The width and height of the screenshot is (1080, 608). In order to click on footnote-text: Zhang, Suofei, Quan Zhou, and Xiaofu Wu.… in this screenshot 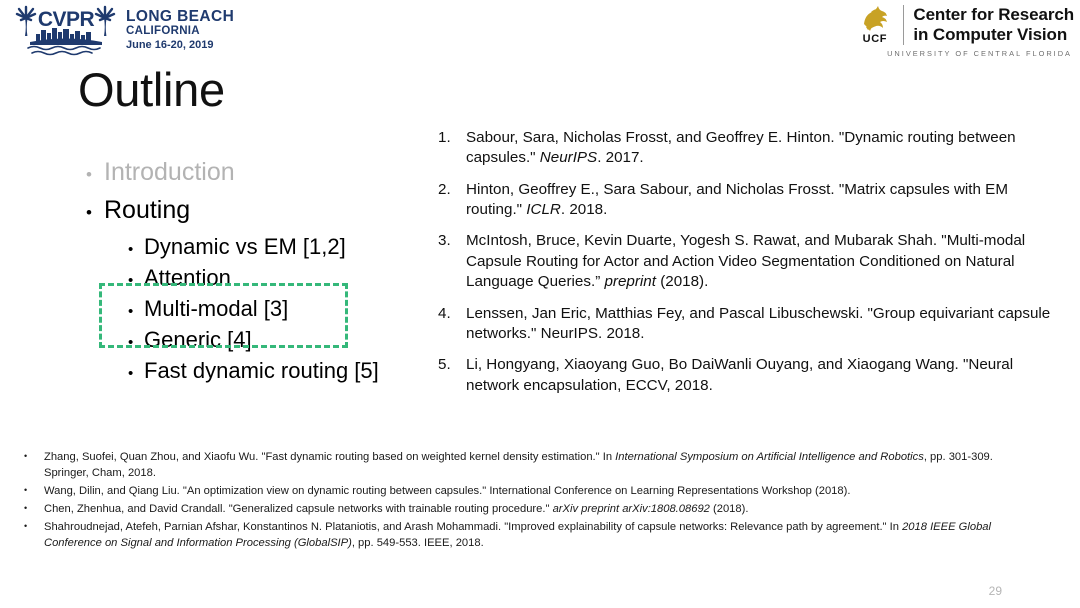, I will do `click(518, 465)`.